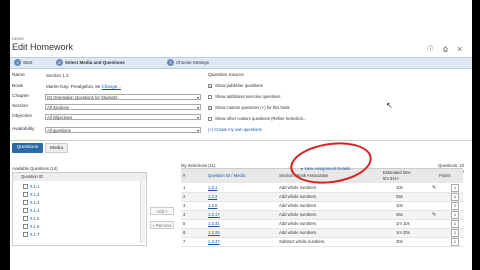  Describe the element at coordinates (123, 130) in the screenshot. I see `availability-select: All questions ▾` at that location.